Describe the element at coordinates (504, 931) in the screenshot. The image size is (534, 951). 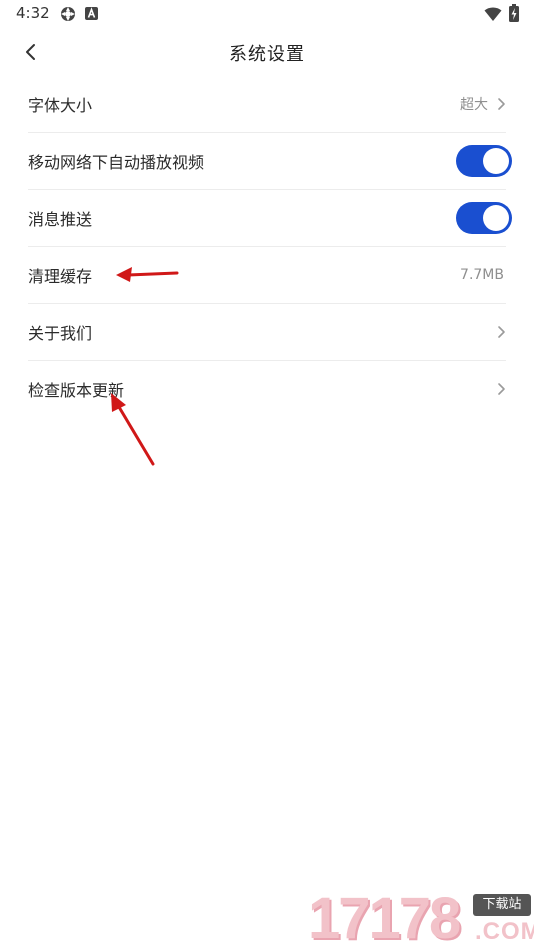
I see `watermark-domain: .COM` at that location.